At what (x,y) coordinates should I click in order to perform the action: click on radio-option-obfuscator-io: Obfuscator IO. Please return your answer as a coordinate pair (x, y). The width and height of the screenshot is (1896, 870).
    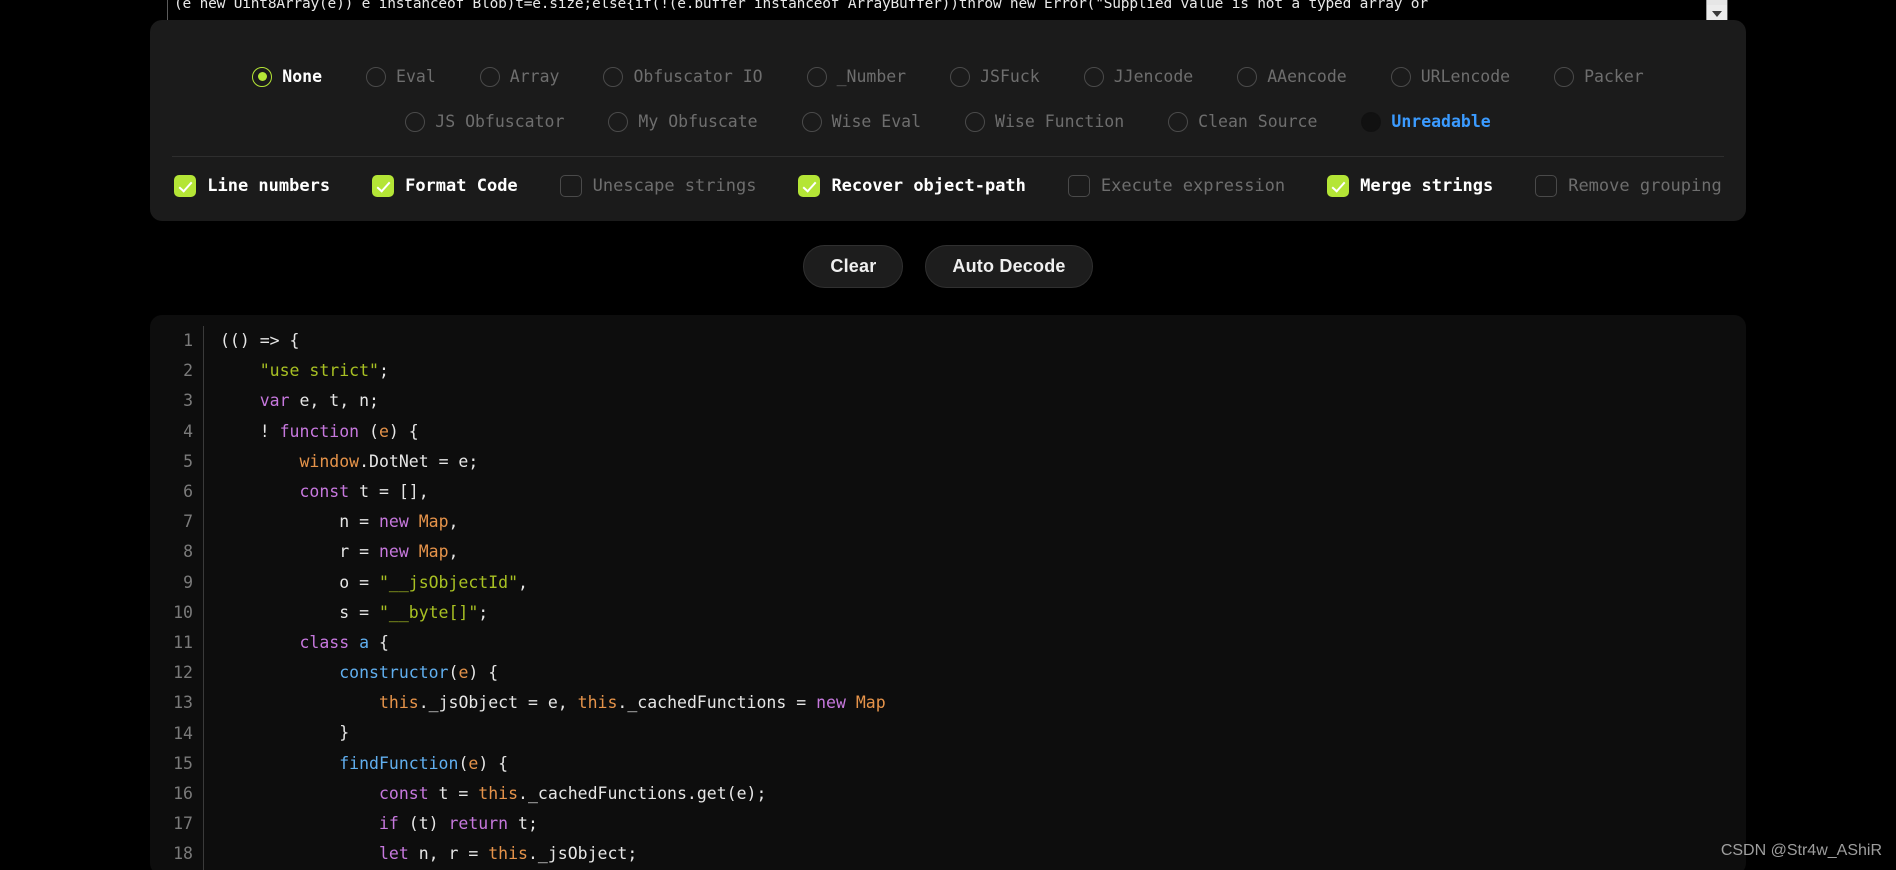
    Looking at the image, I should click on (683, 76).